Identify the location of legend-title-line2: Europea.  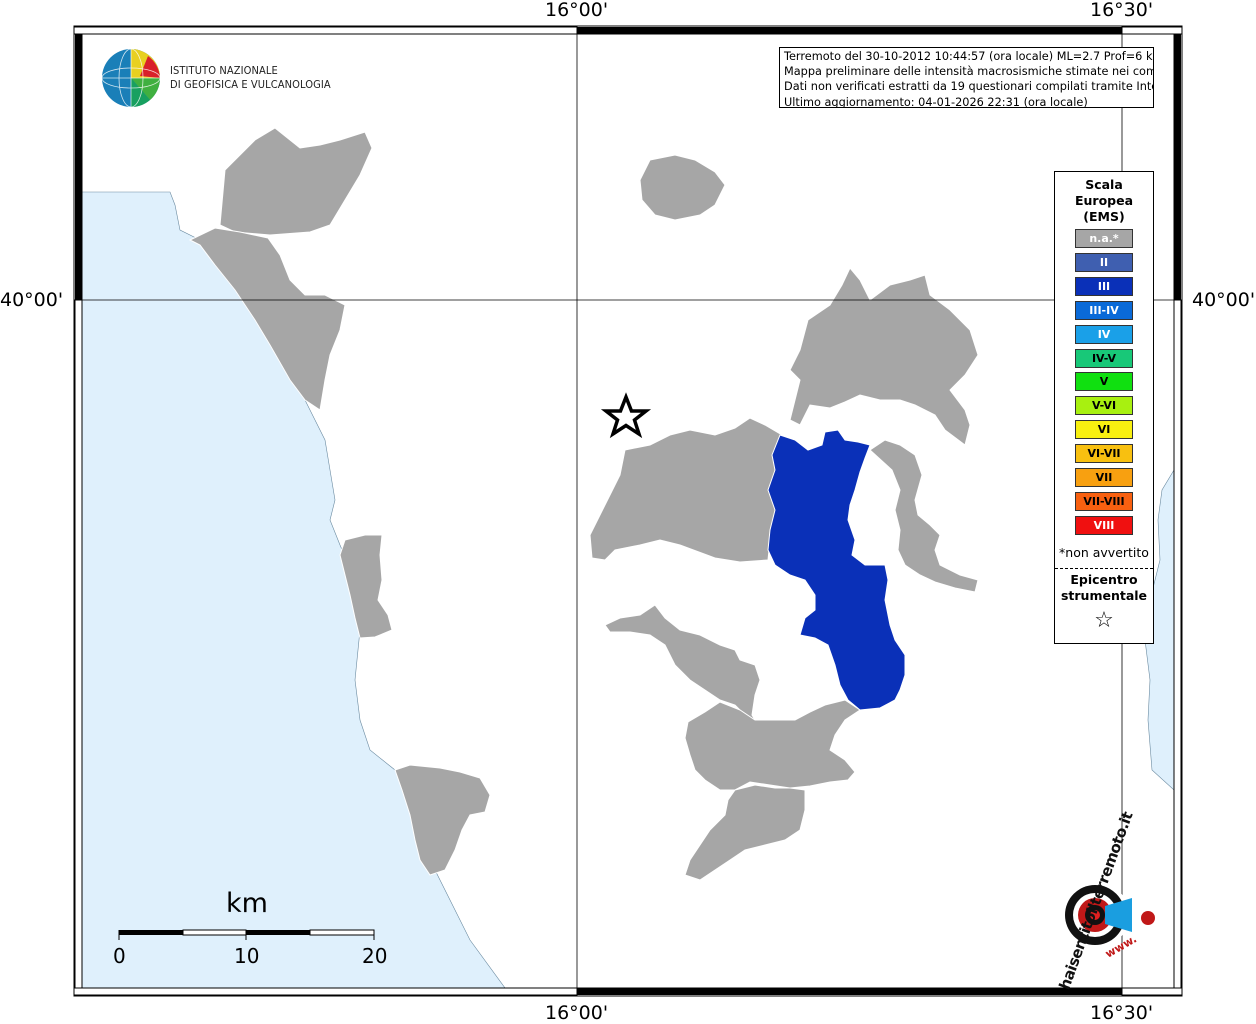
(1104, 200).